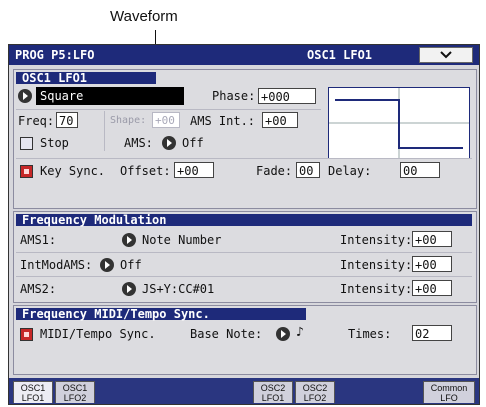  What do you see at coordinates (86, 78) in the screenshot?
I see `osc1-lfo1-header: OSC1 LFO1` at bounding box center [86, 78].